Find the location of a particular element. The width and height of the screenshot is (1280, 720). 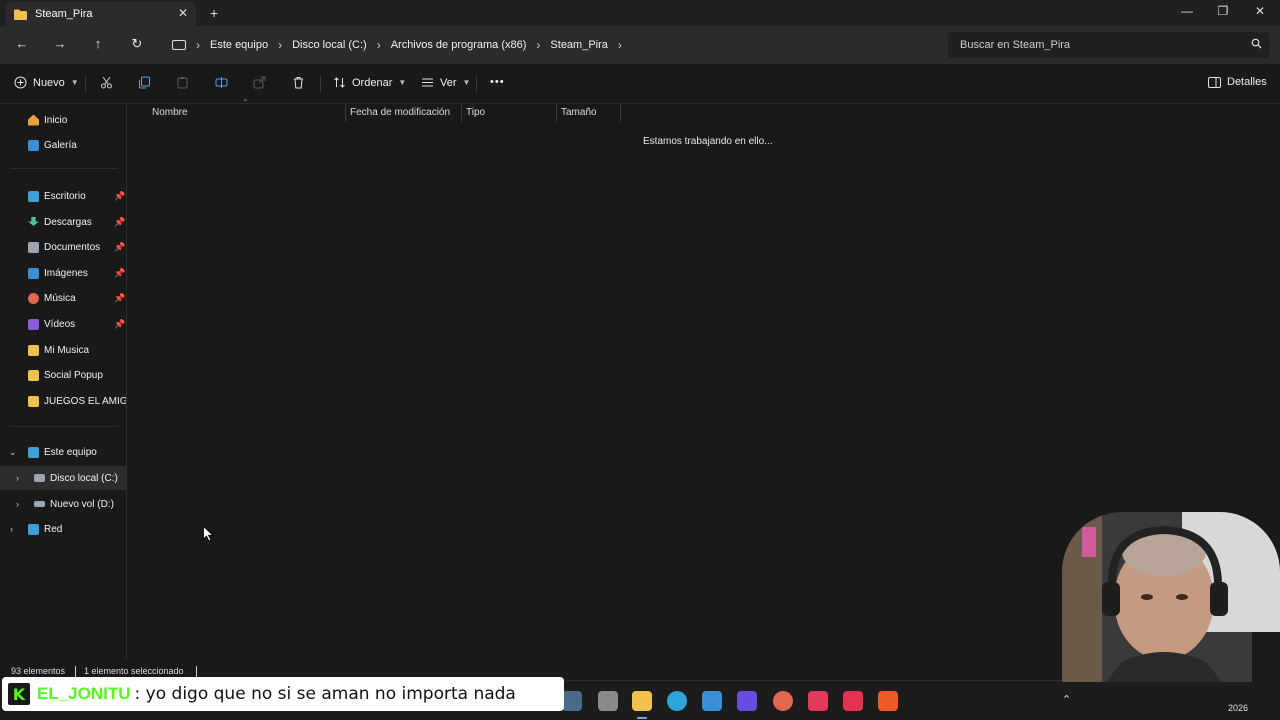

monitor-icon is located at coordinates (179, 45).